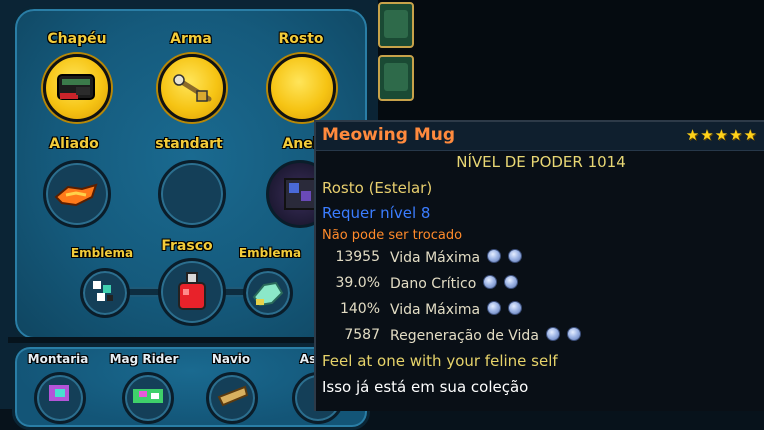 Image resolution: width=764 pixels, height=430 pixels. What do you see at coordinates (359, 309) in the screenshot?
I see `stat-value: 140%` at bounding box center [359, 309].